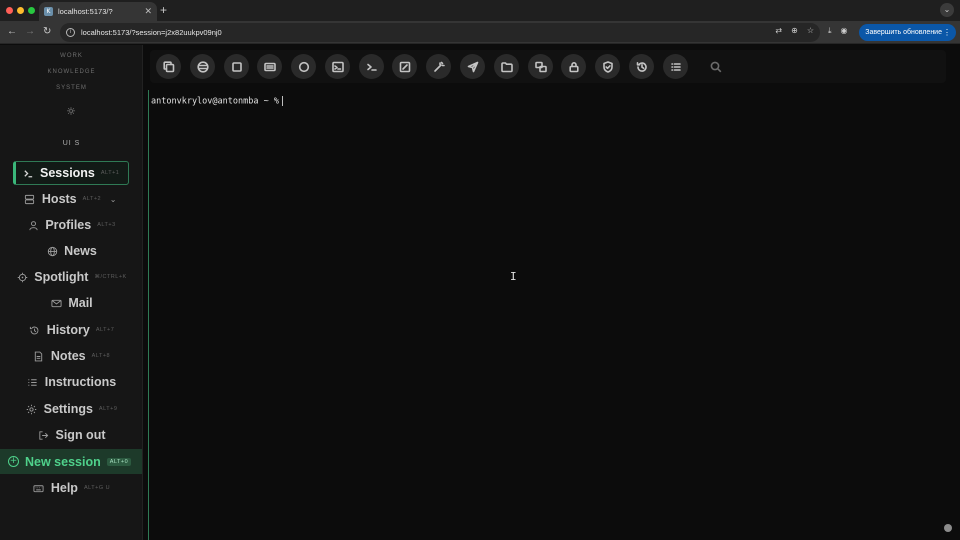  I want to click on sidebar-item-label: Help, so click(64, 488).